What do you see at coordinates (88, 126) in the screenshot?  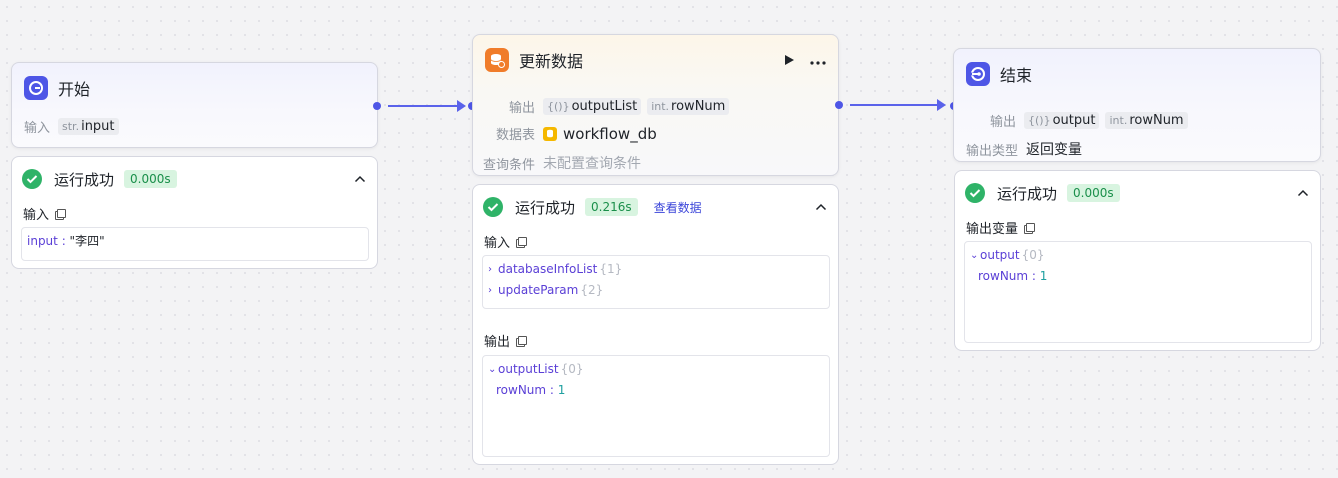 I see `start-input-tag: str. input` at bounding box center [88, 126].